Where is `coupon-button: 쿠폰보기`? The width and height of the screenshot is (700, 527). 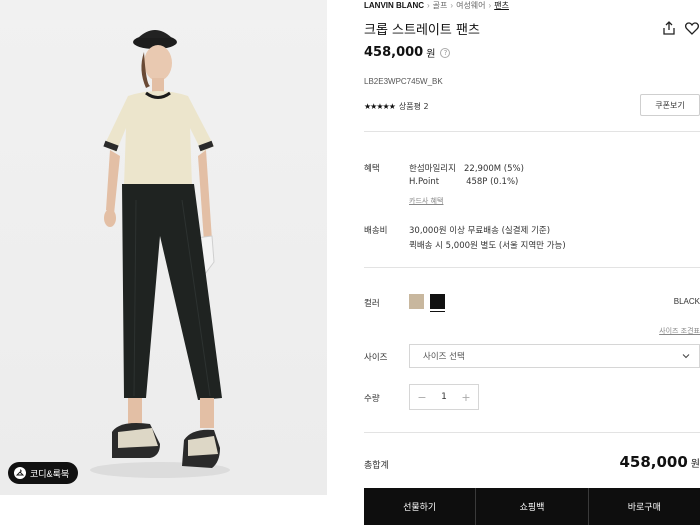
coupon-button: 쿠폰보기 is located at coordinates (670, 105).